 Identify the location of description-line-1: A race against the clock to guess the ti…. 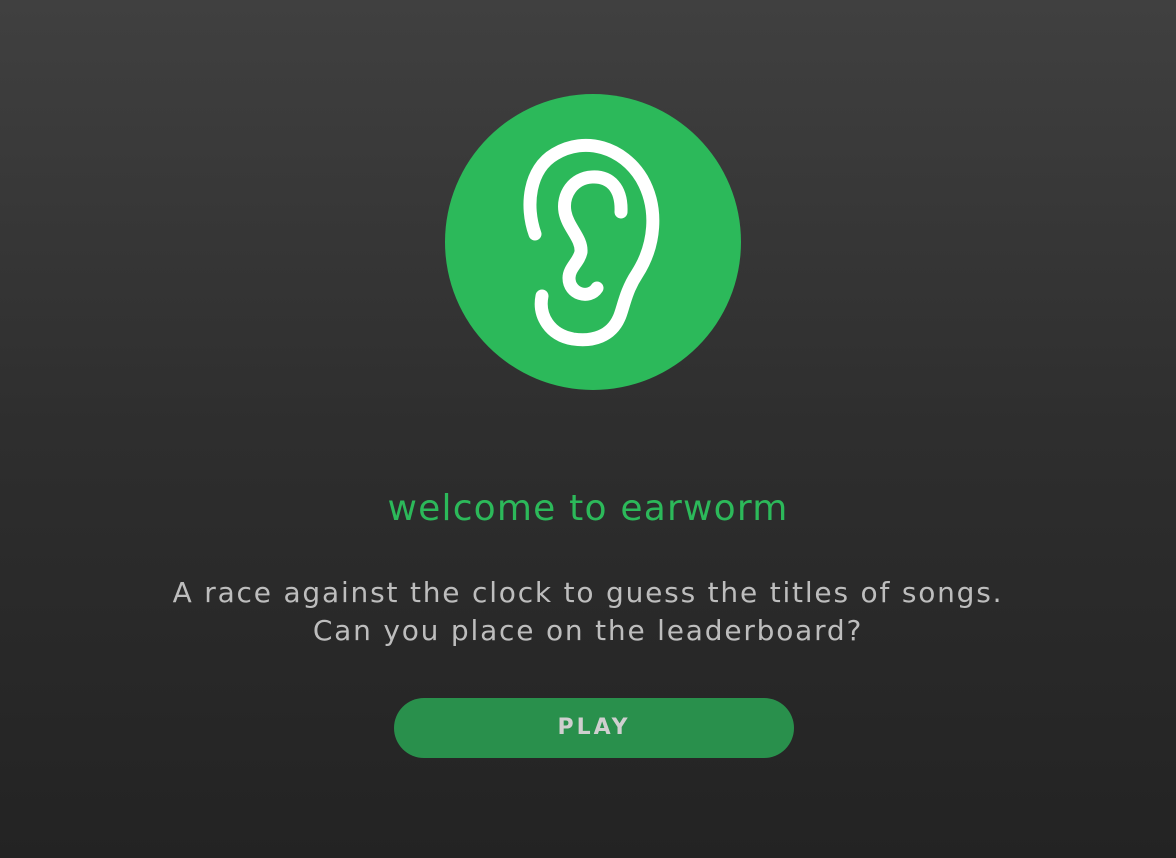
(588, 592).